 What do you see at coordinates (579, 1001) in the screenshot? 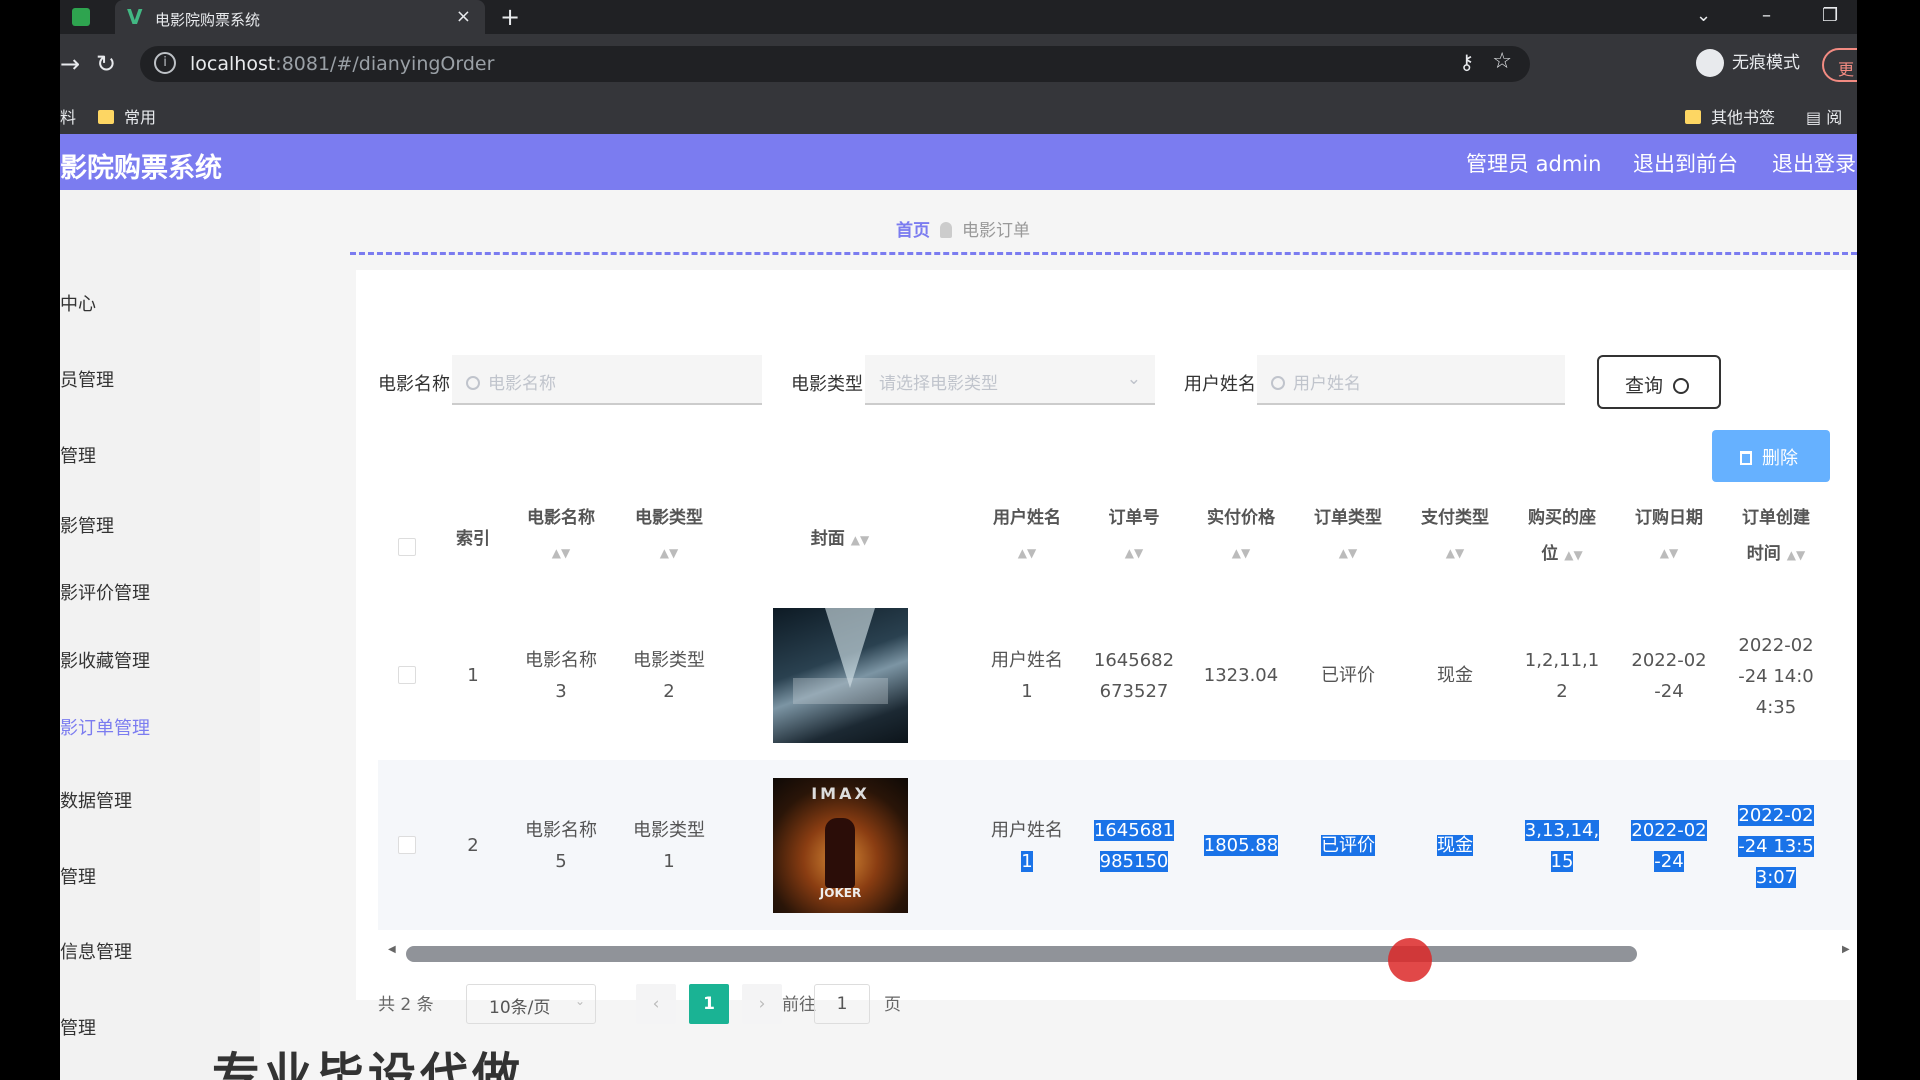
I see `chevron-down-icon: ⌄` at bounding box center [579, 1001].